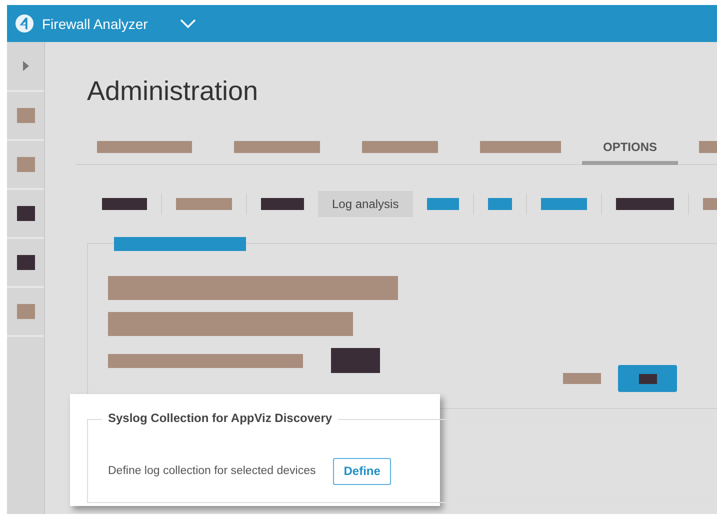 This screenshot has width=717, height=520. What do you see at coordinates (173, 91) in the screenshot?
I see `page-title: Administration` at bounding box center [173, 91].